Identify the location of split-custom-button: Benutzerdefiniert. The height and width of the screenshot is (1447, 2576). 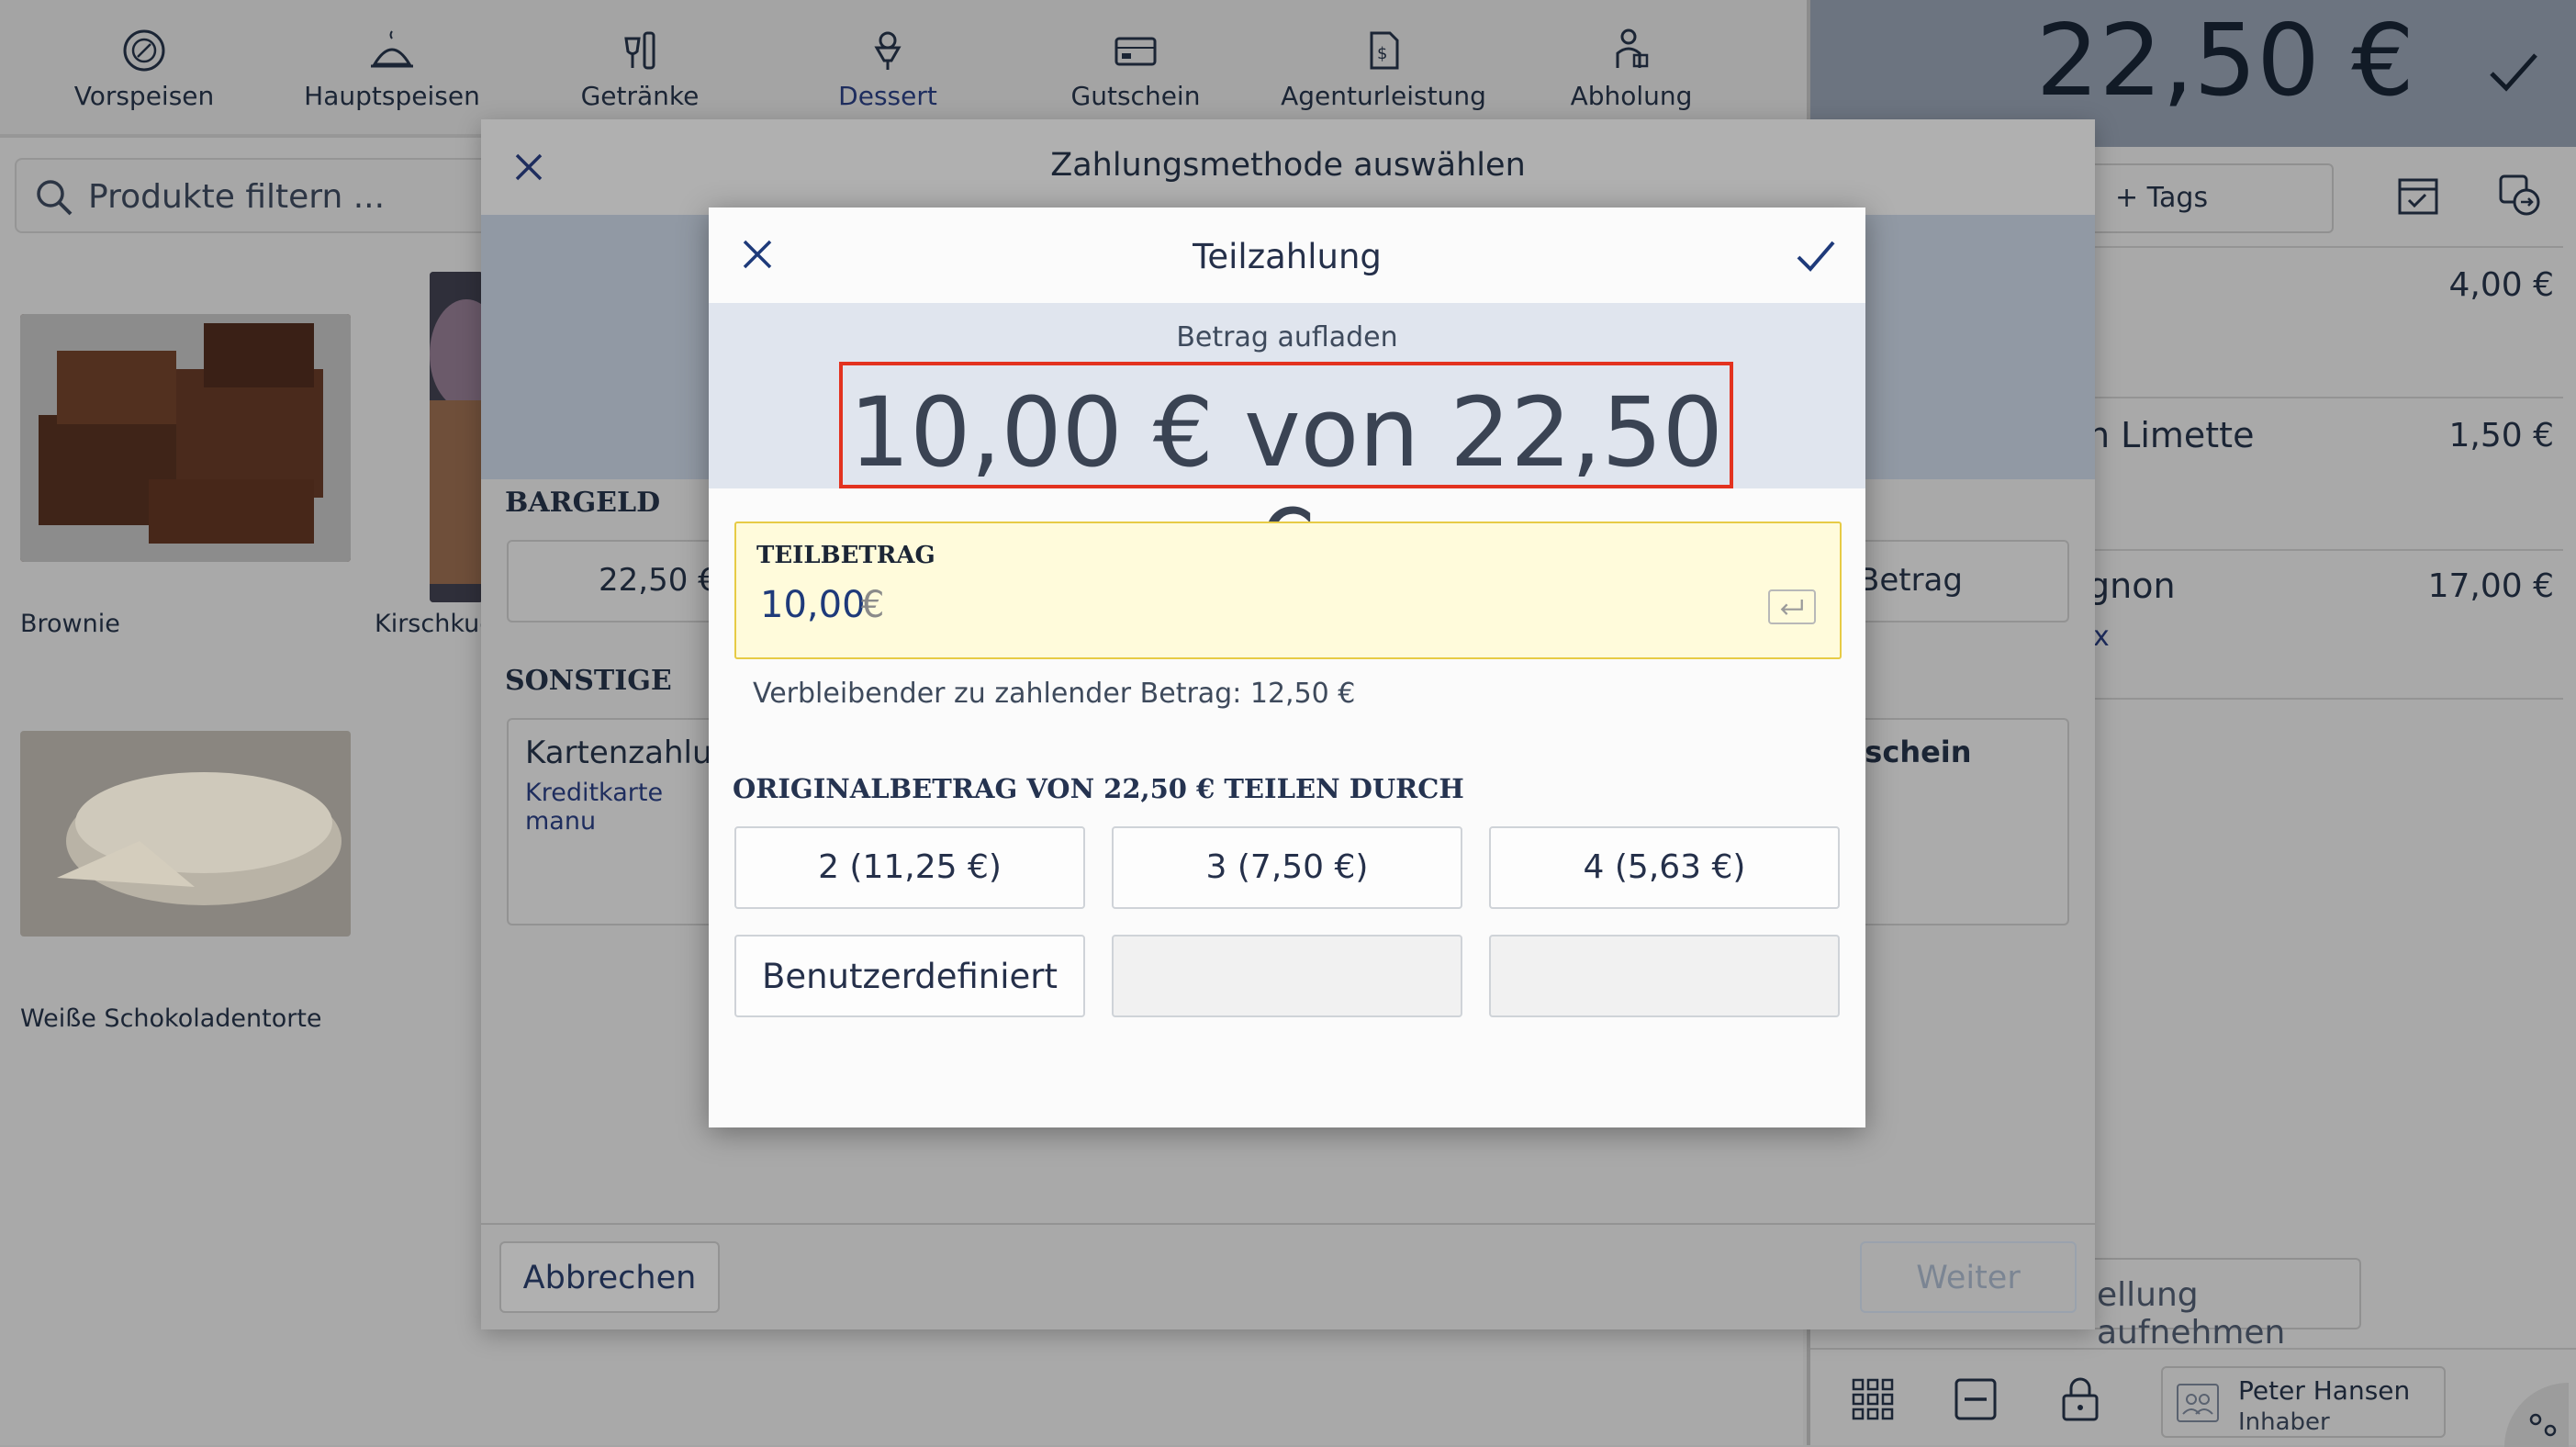
(909, 976).